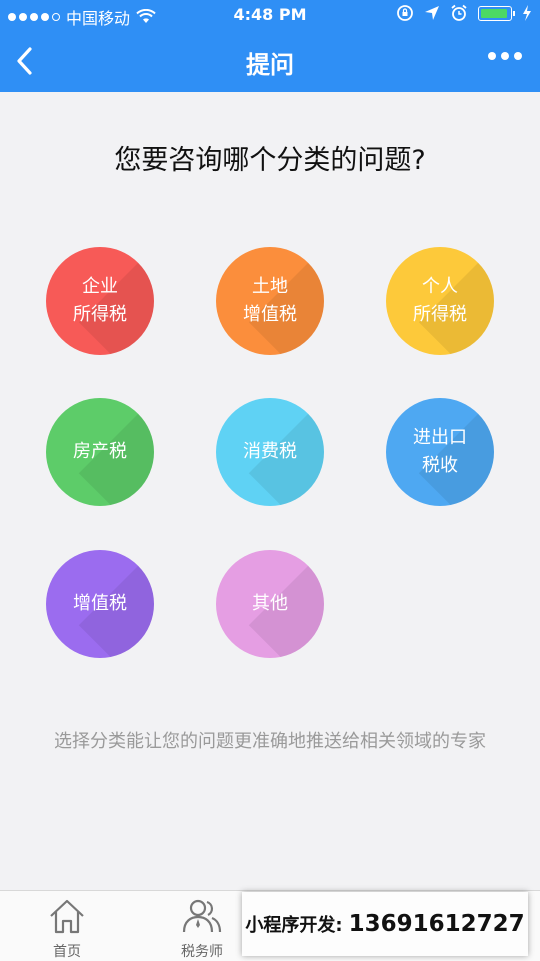 The image size is (540, 961). Describe the element at coordinates (459, 12) in the screenshot. I see `alarm-icon` at that location.